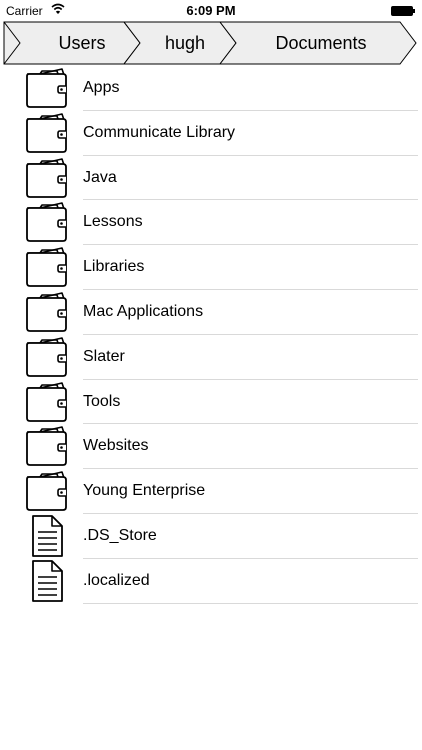 The height and width of the screenshot is (750, 422). What do you see at coordinates (211, 267) in the screenshot?
I see `folder-row: Libraries` at bounding box center [211, 267].